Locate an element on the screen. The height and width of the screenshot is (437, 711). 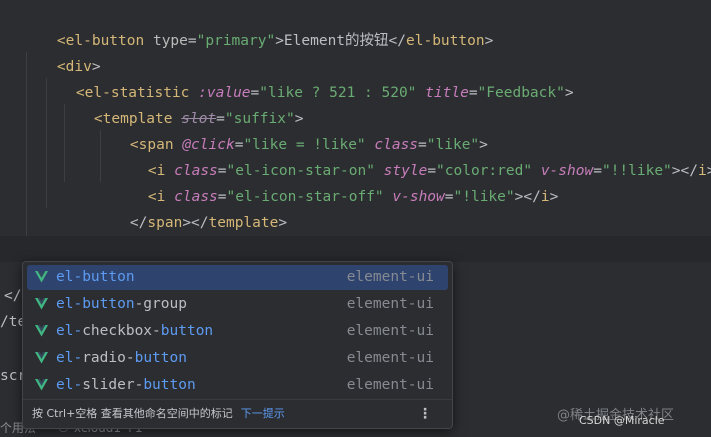
completion-item: el-radio-button element-ui is located at coordinates (237, 358).